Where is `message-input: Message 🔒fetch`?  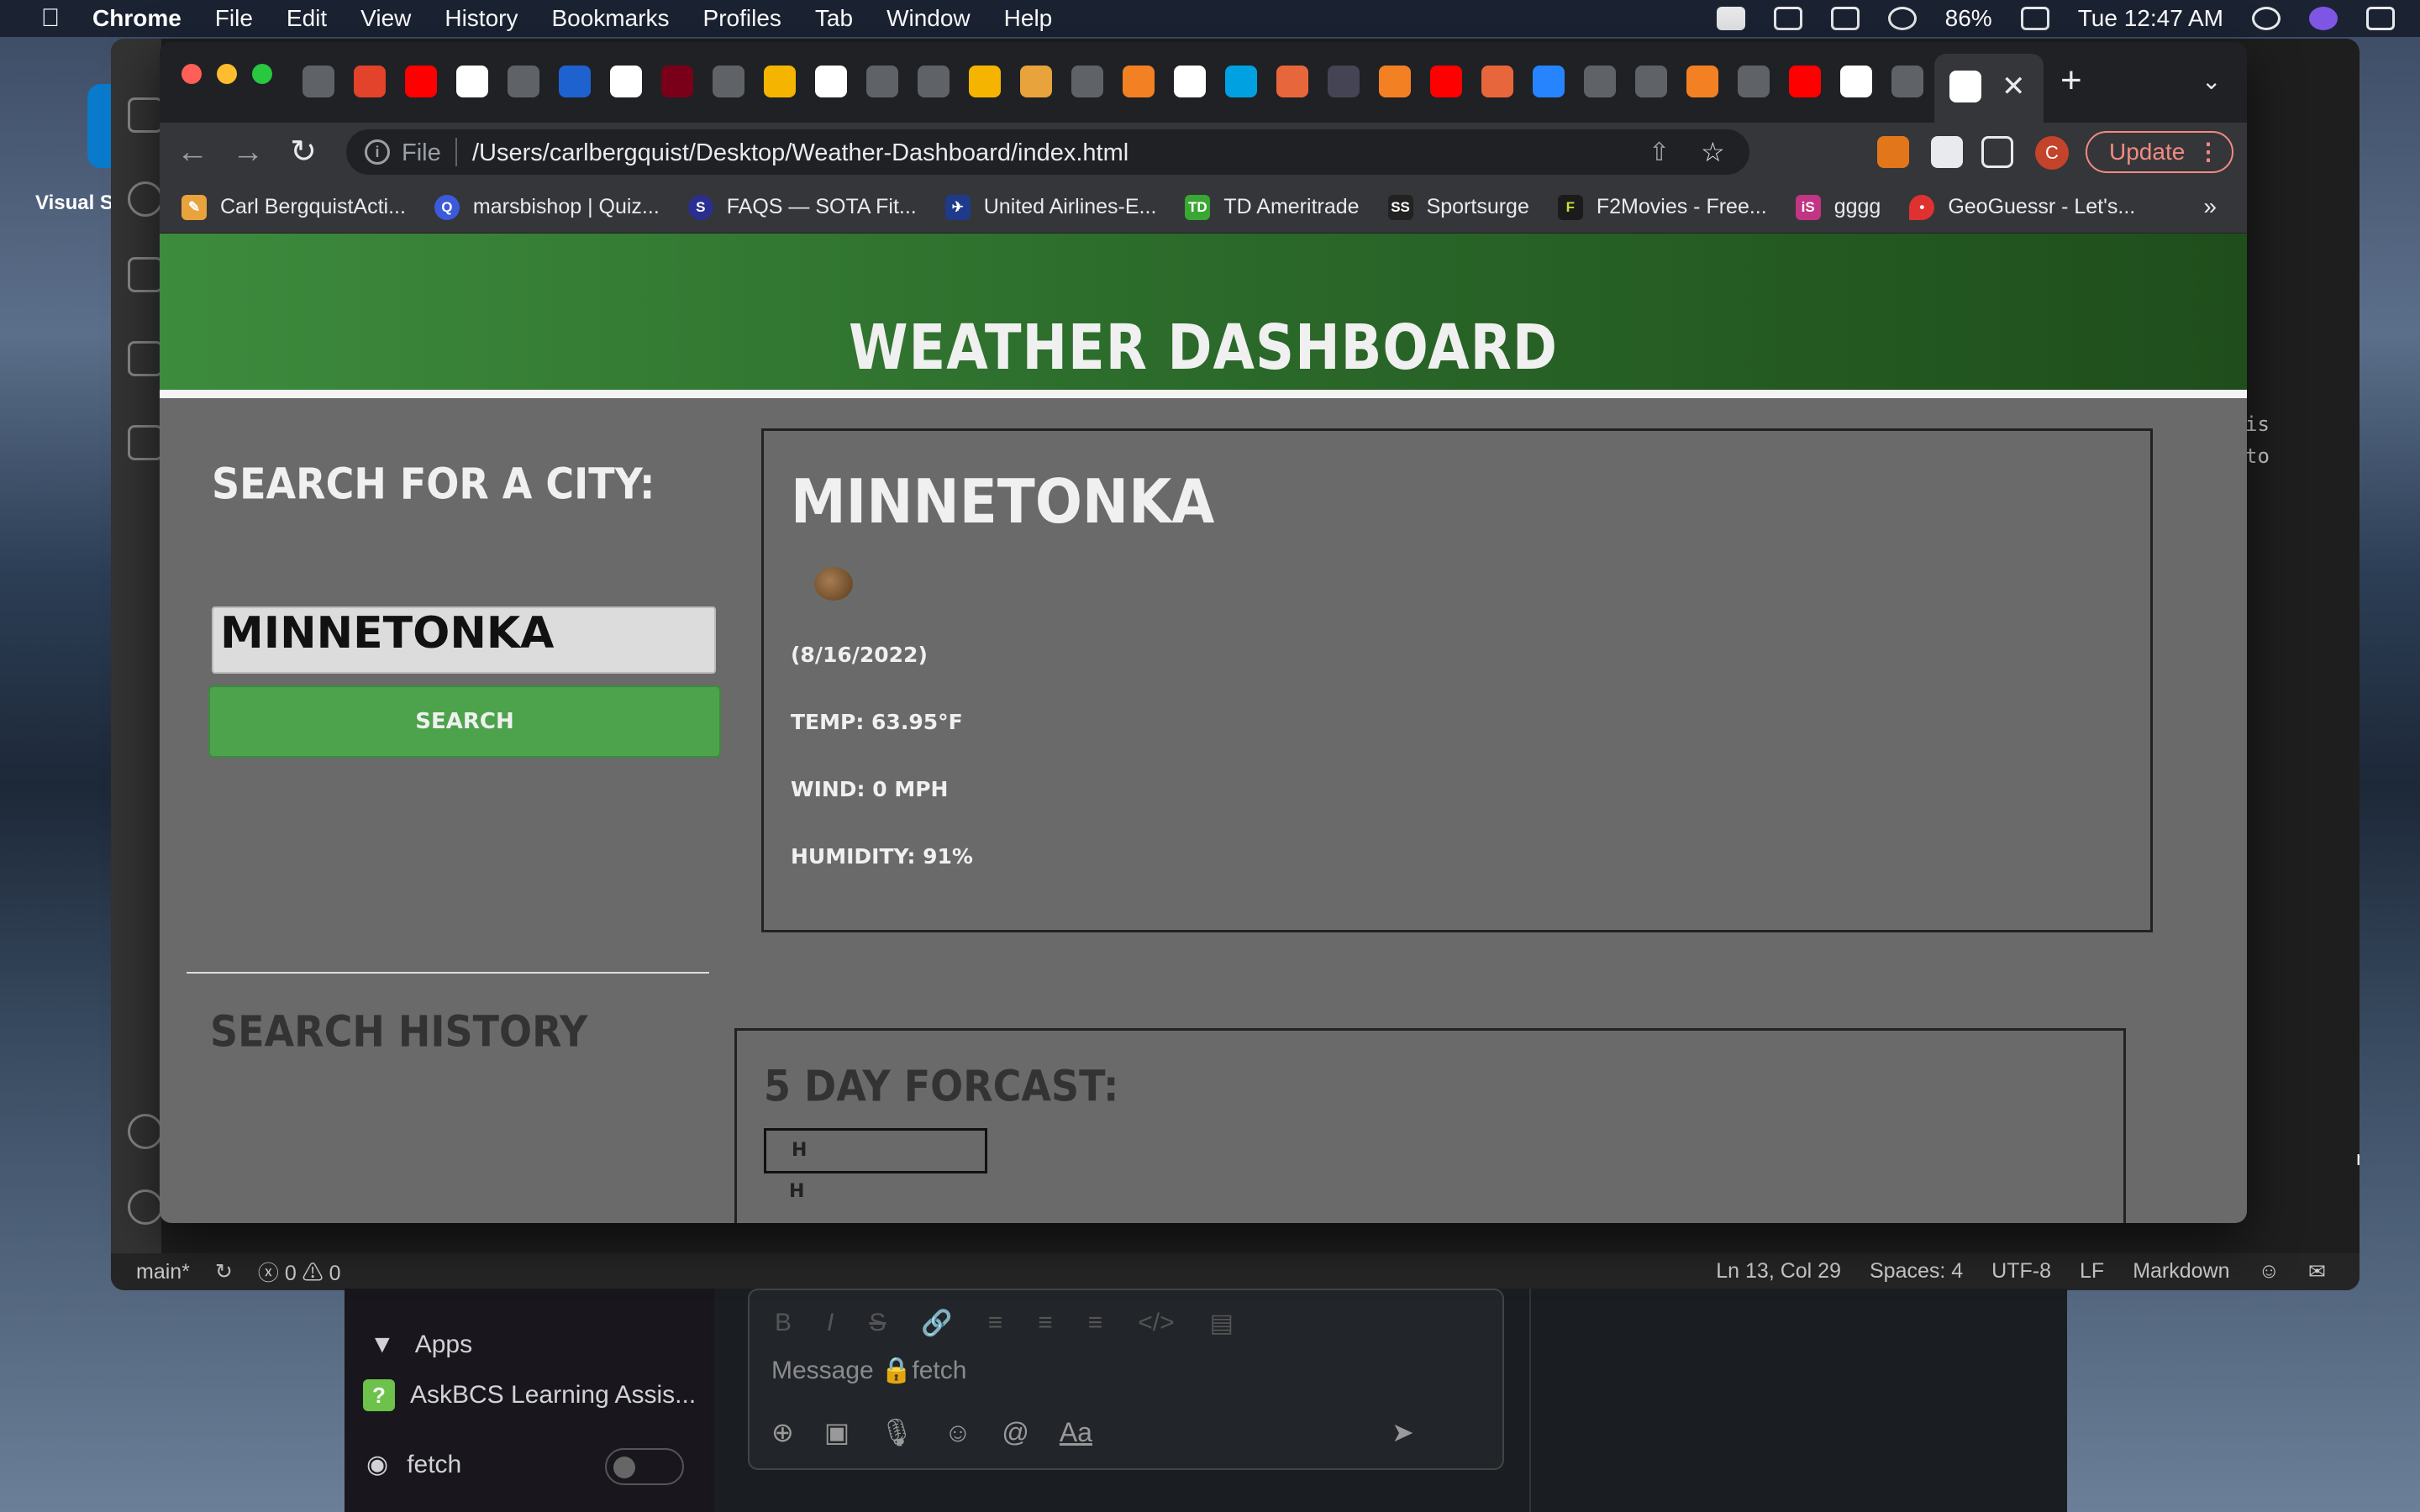 message-input: Message 🔒fetch is located at coordinates (869, 1370).